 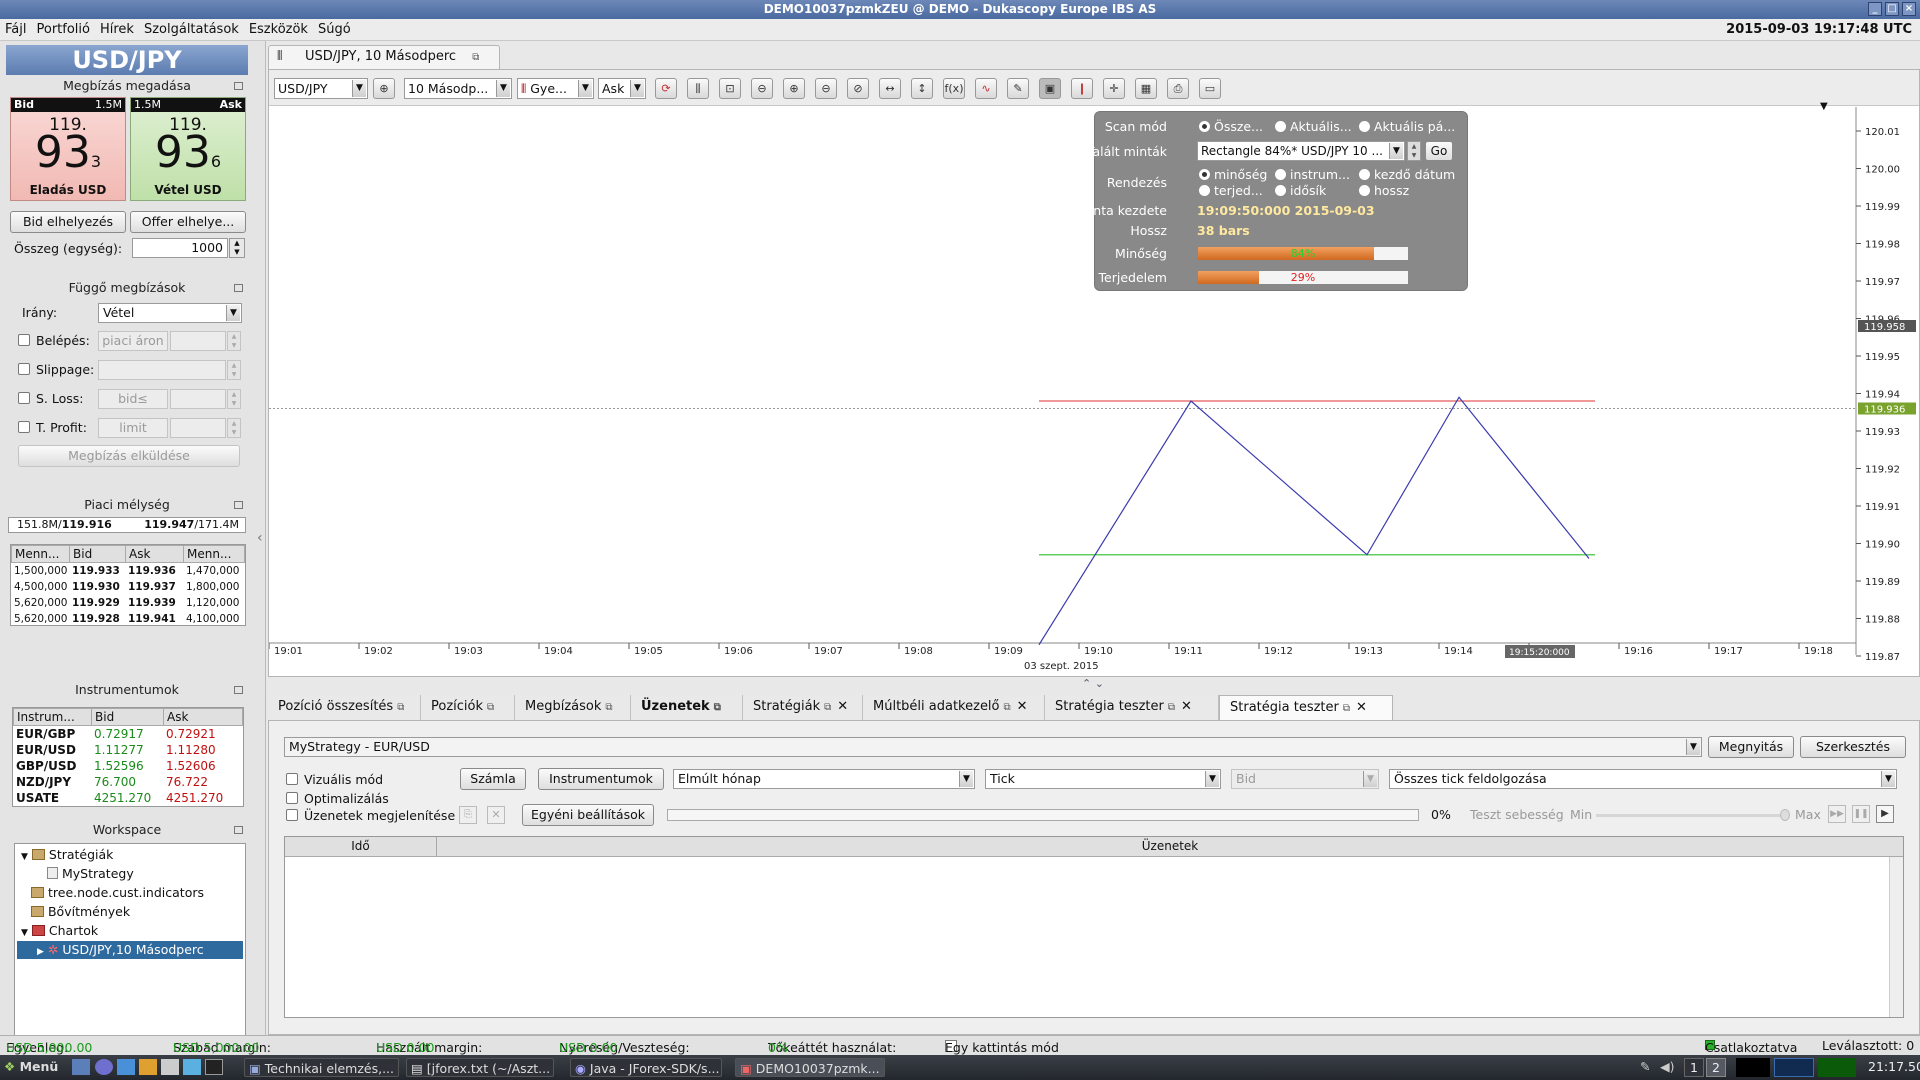 What do you see at coordinates (1093, 683) in the screenshot?
I see `split-resize-icon: ⌃ ⌄` at bounding box center [1093, 683].